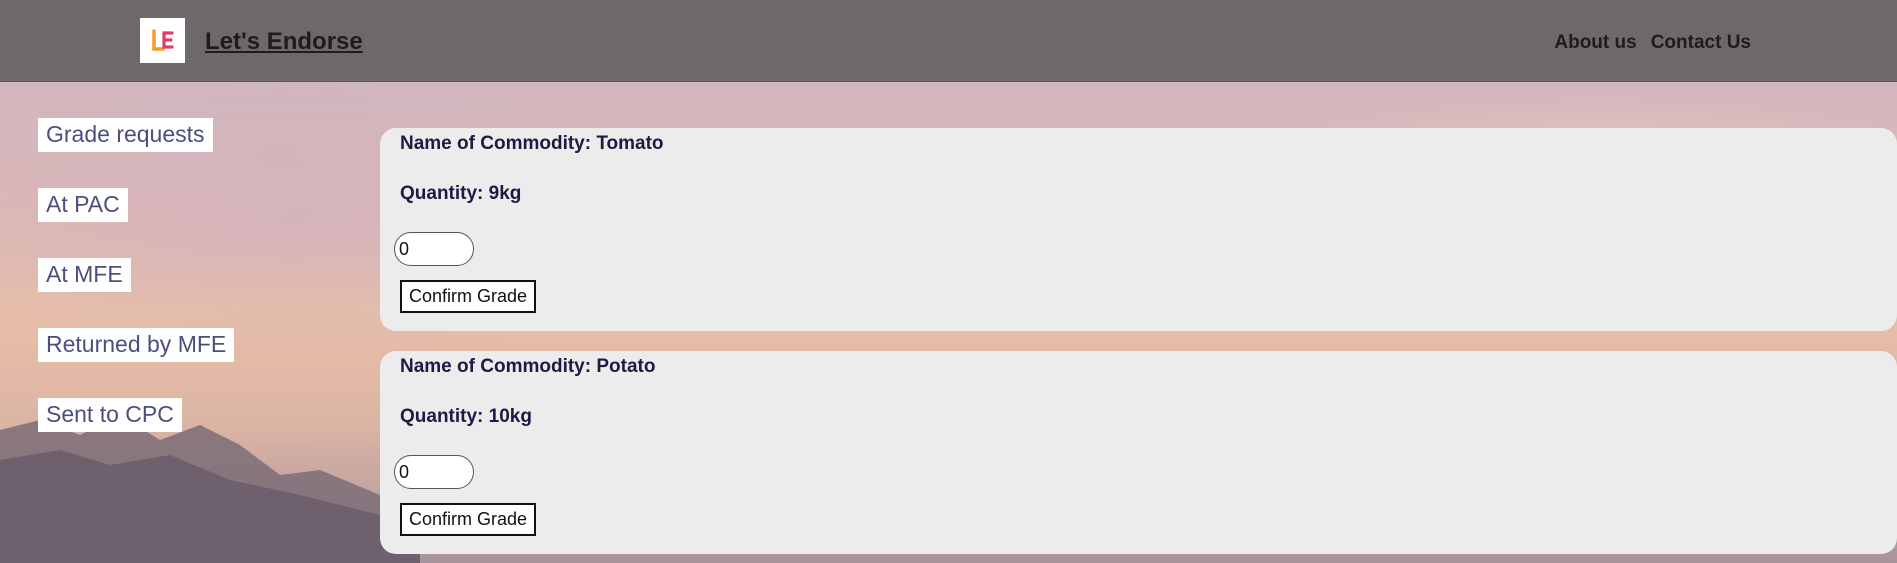 The width and height of the screenshot is (1897, 563). What do you see at coordinates (284, 42) in the screenshot?
I see `brand-link: Let's Endorse` at bounding box center [284, 42].